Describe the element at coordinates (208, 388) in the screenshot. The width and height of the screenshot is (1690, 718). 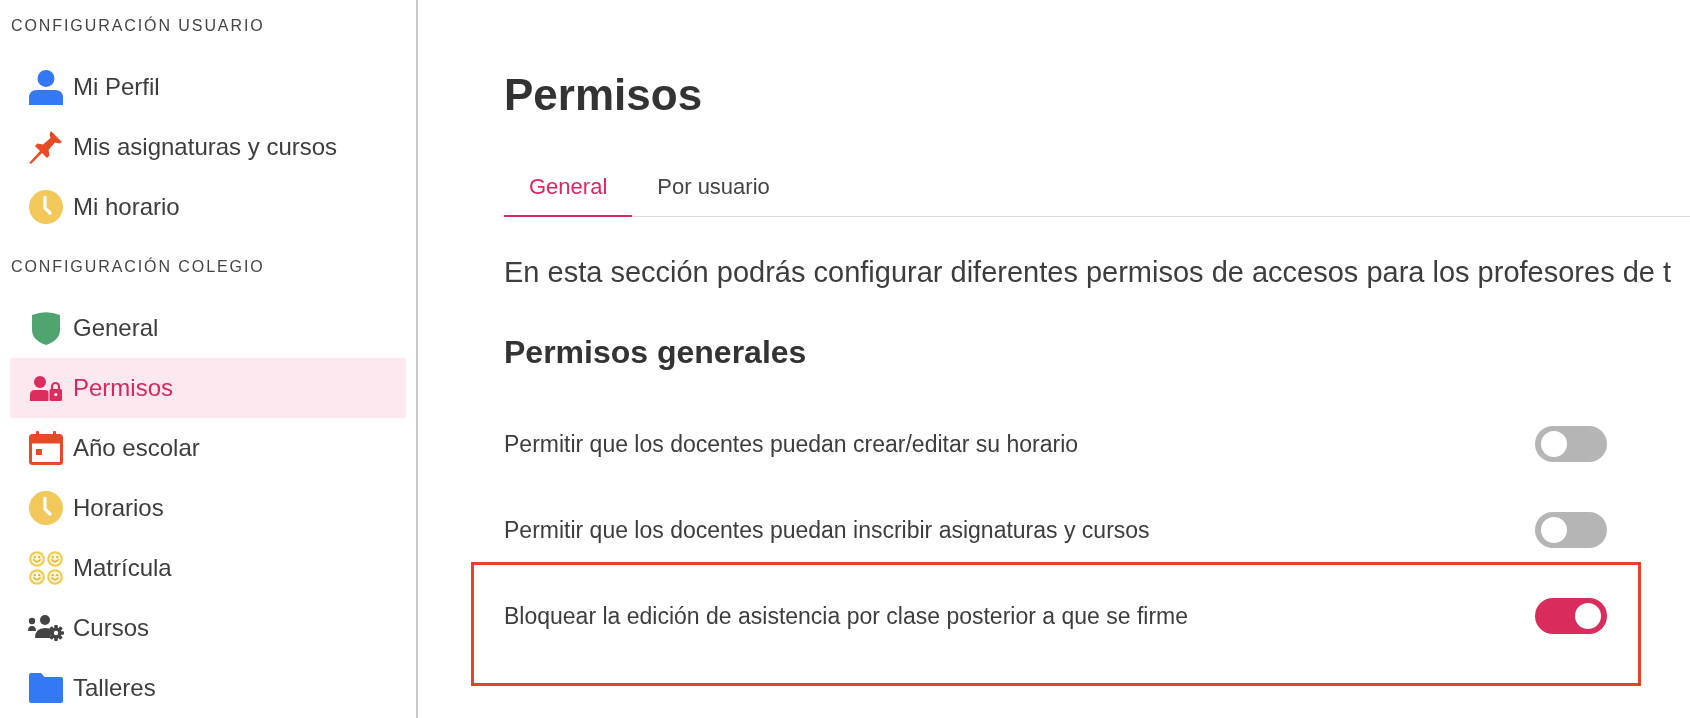
I see `sidebar-item: Permisos` at that location.